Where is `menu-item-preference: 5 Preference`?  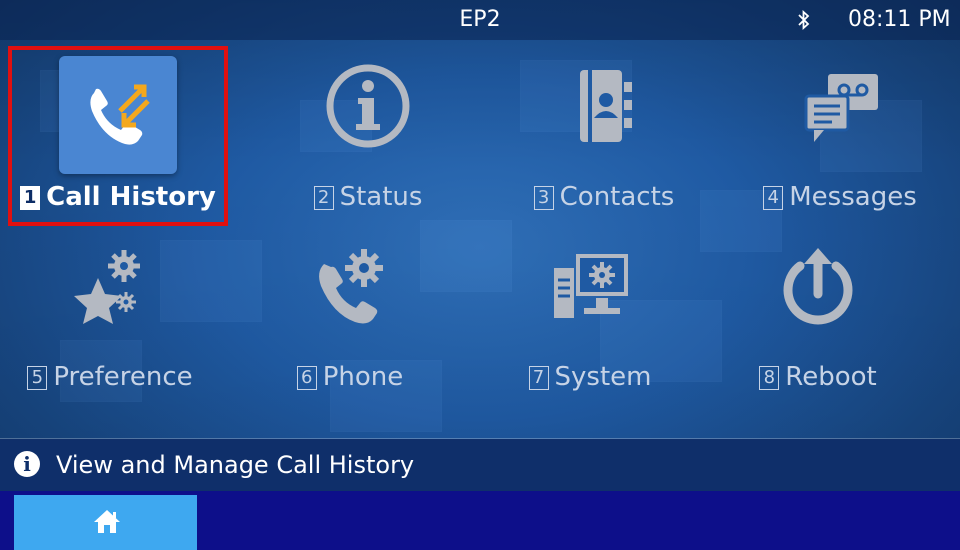 menu-item-preference: 5 Preference is located at coordinates (110, 316).